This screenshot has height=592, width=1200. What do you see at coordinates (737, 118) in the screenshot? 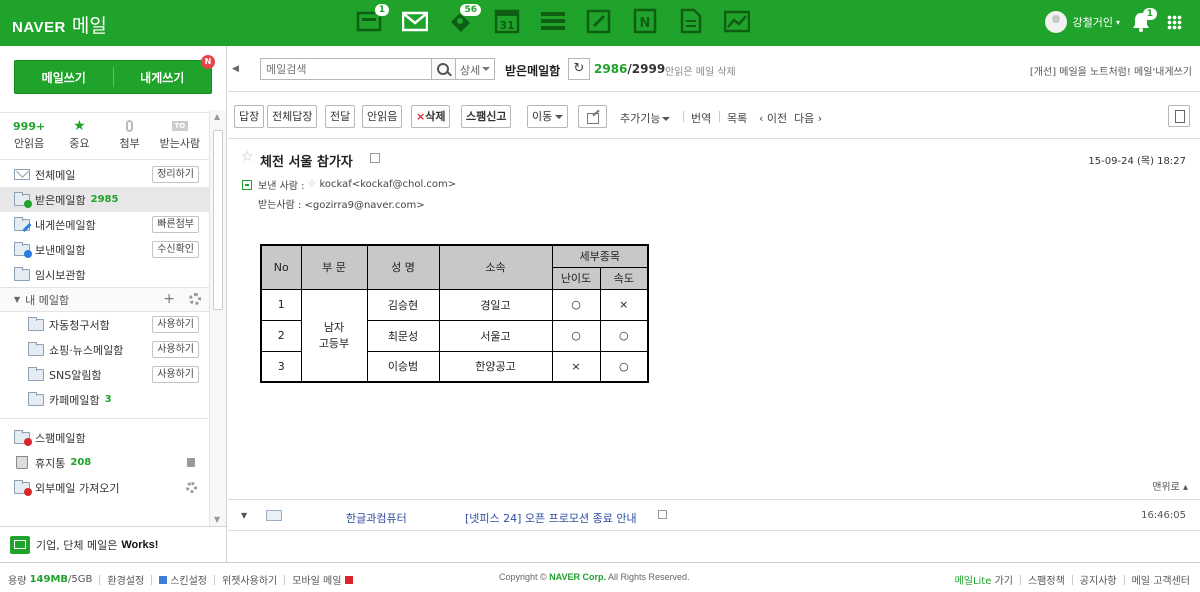
I see `list-link: 목록` at bounding box center [737, 118].